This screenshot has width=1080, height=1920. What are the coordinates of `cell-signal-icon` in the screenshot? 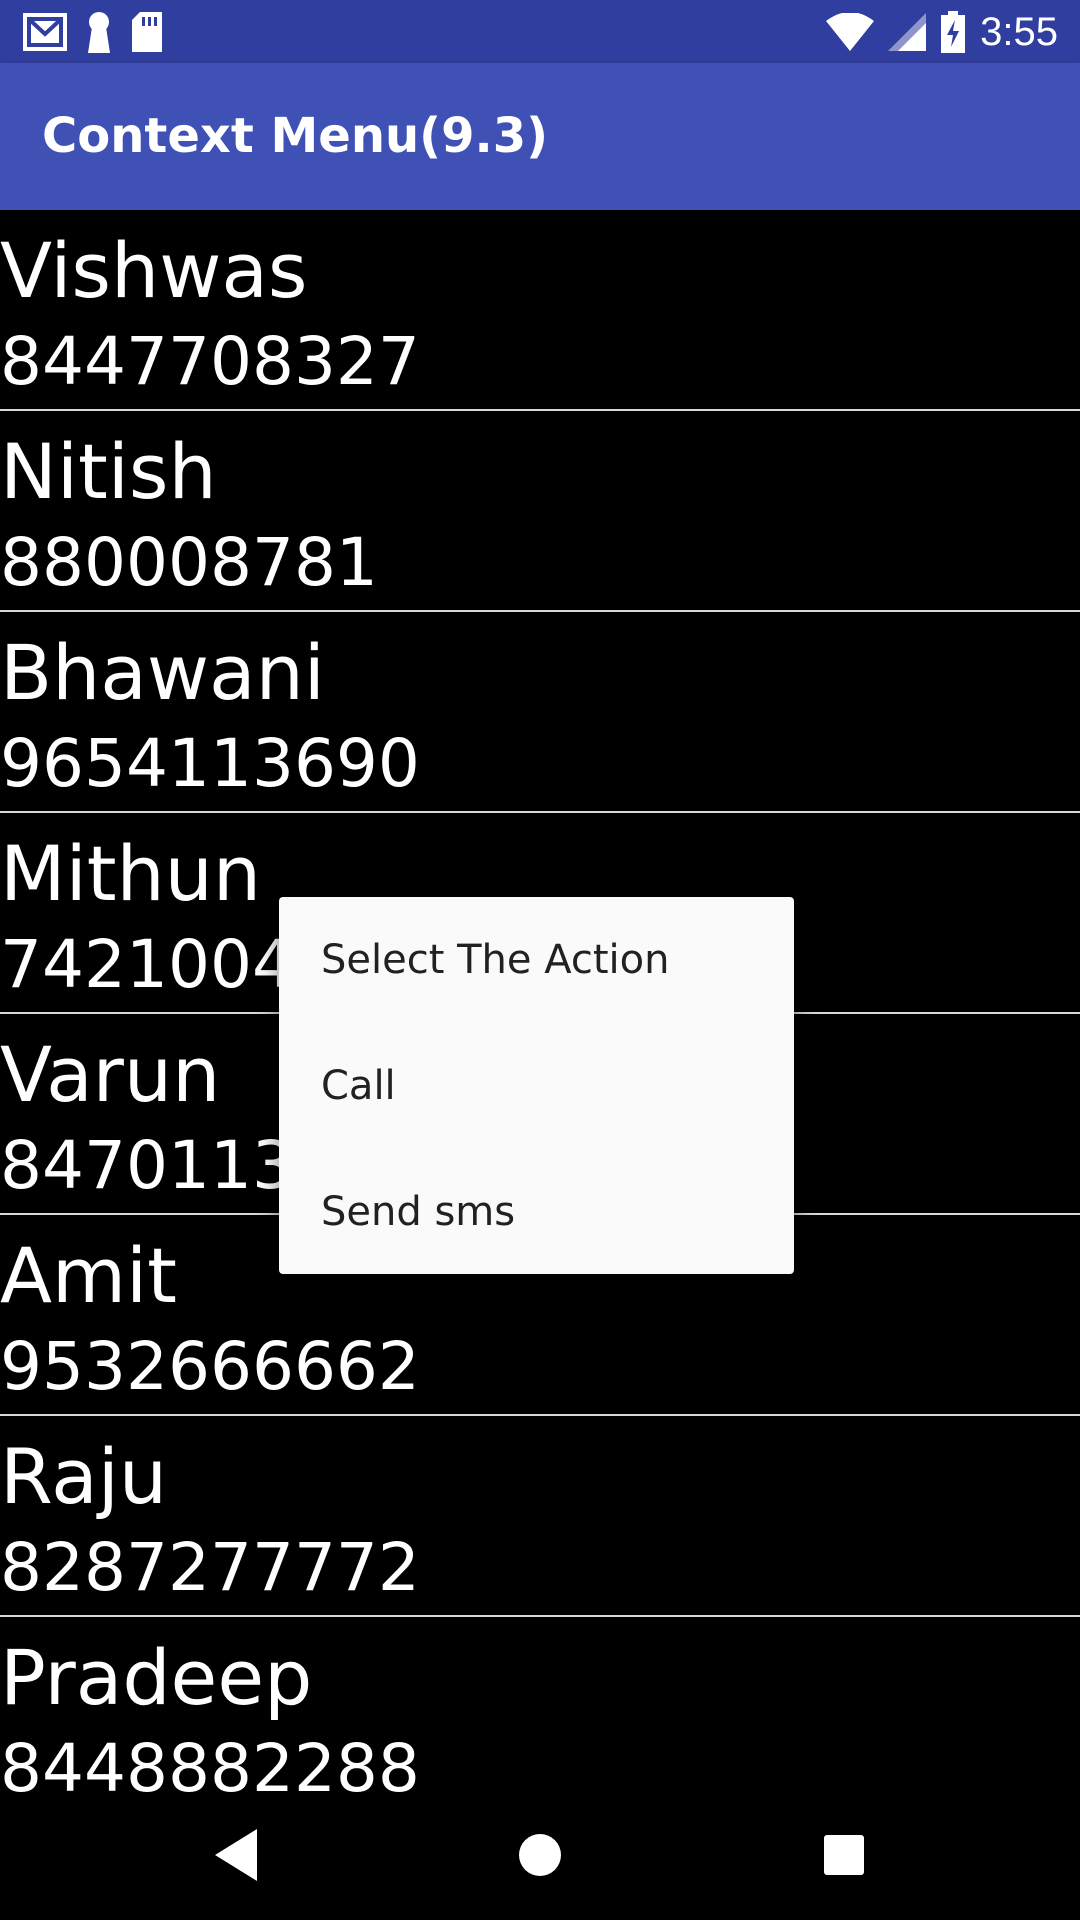 It's located at (907, 32).